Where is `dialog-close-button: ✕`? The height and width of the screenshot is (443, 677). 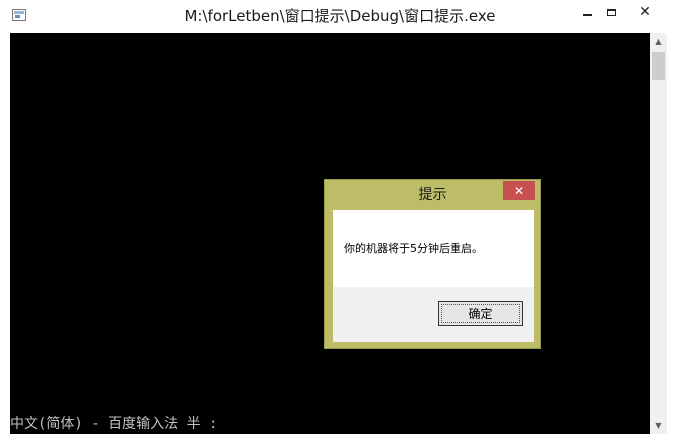
dialog-close-button: ✕ is located at coordinates (519, 190).